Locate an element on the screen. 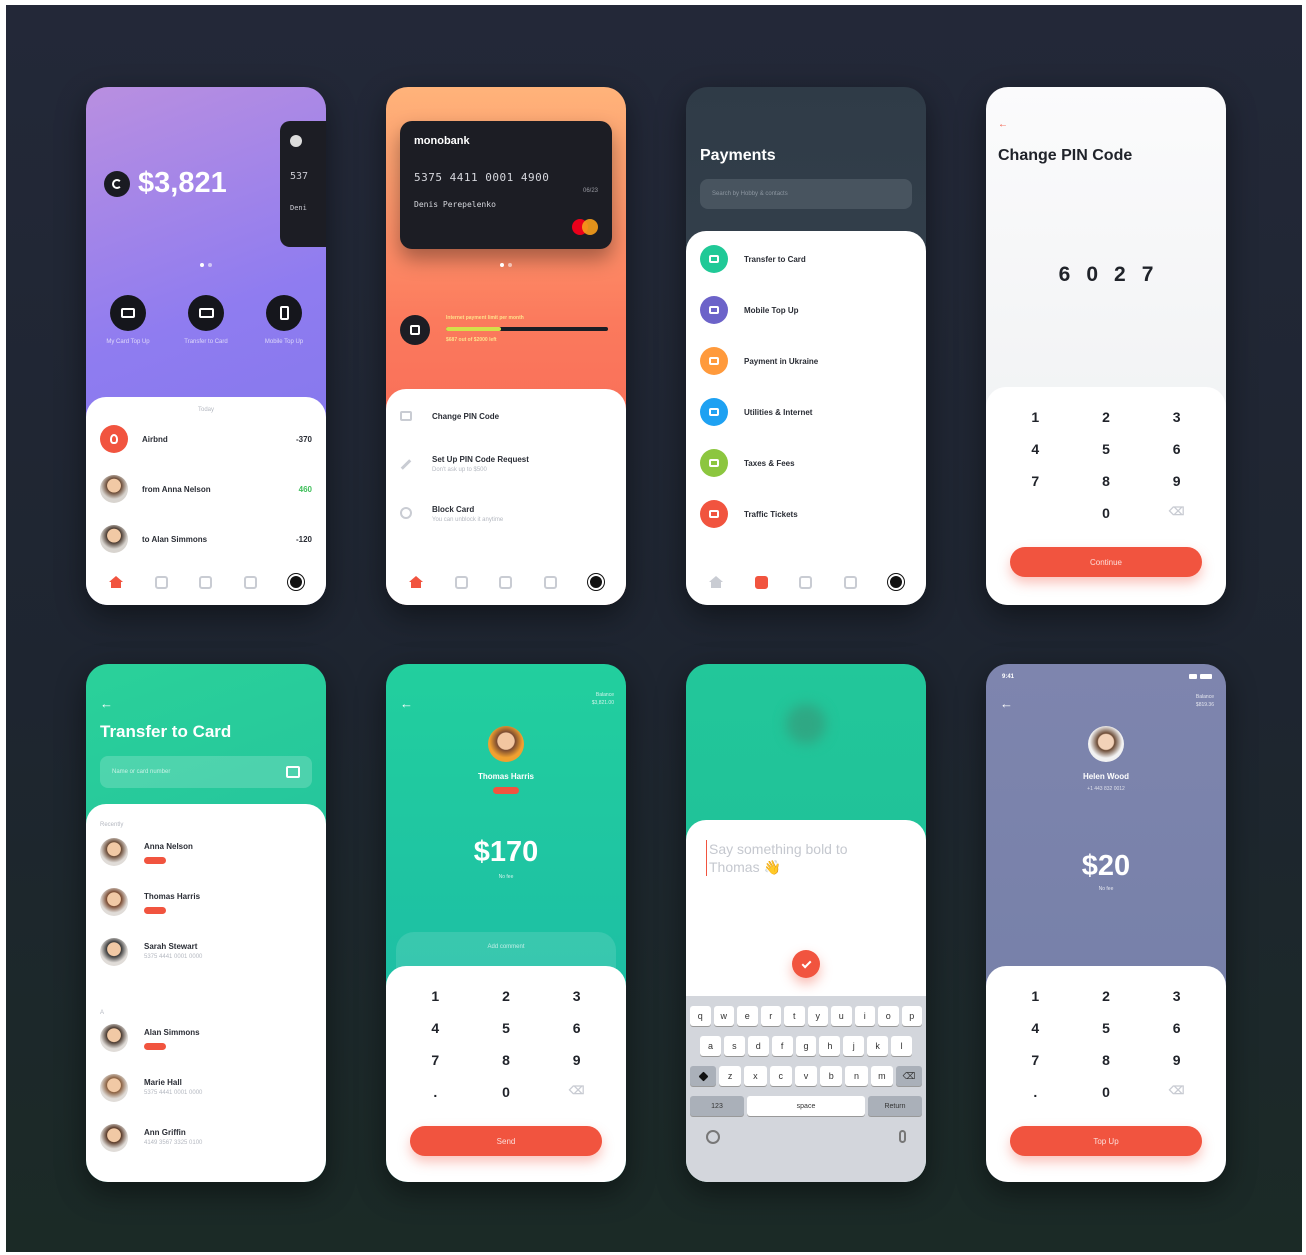  message-input: Say something bold to Thomas 👋 is located at coordinates (791, 858).